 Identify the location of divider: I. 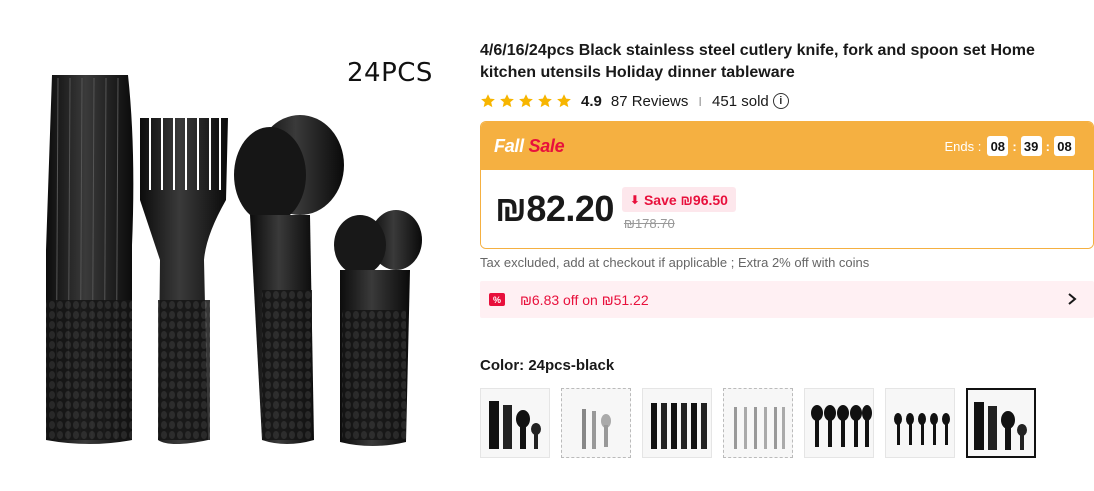
(700, 101).